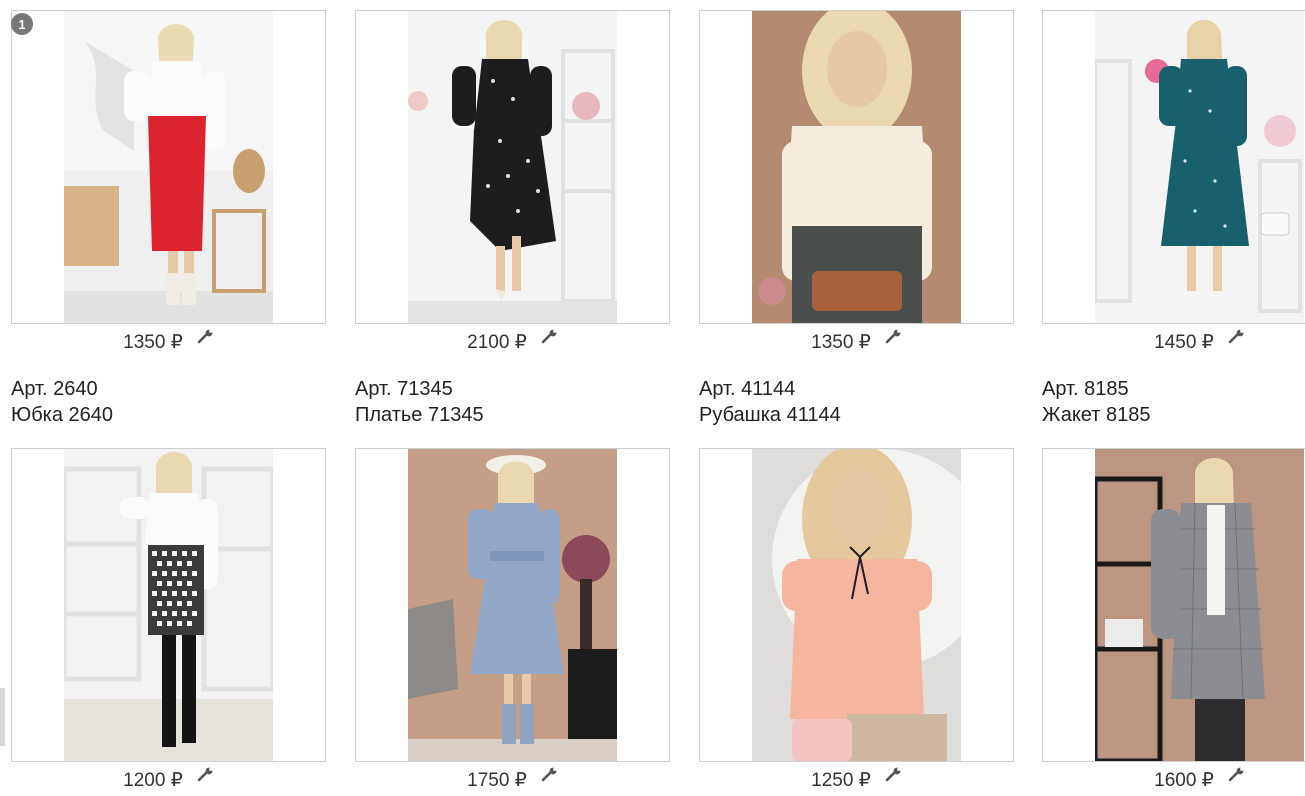  Describe the element at coordinates (841, 780) in the screenshot. I see `product-price: 1250 ₽` at that location.